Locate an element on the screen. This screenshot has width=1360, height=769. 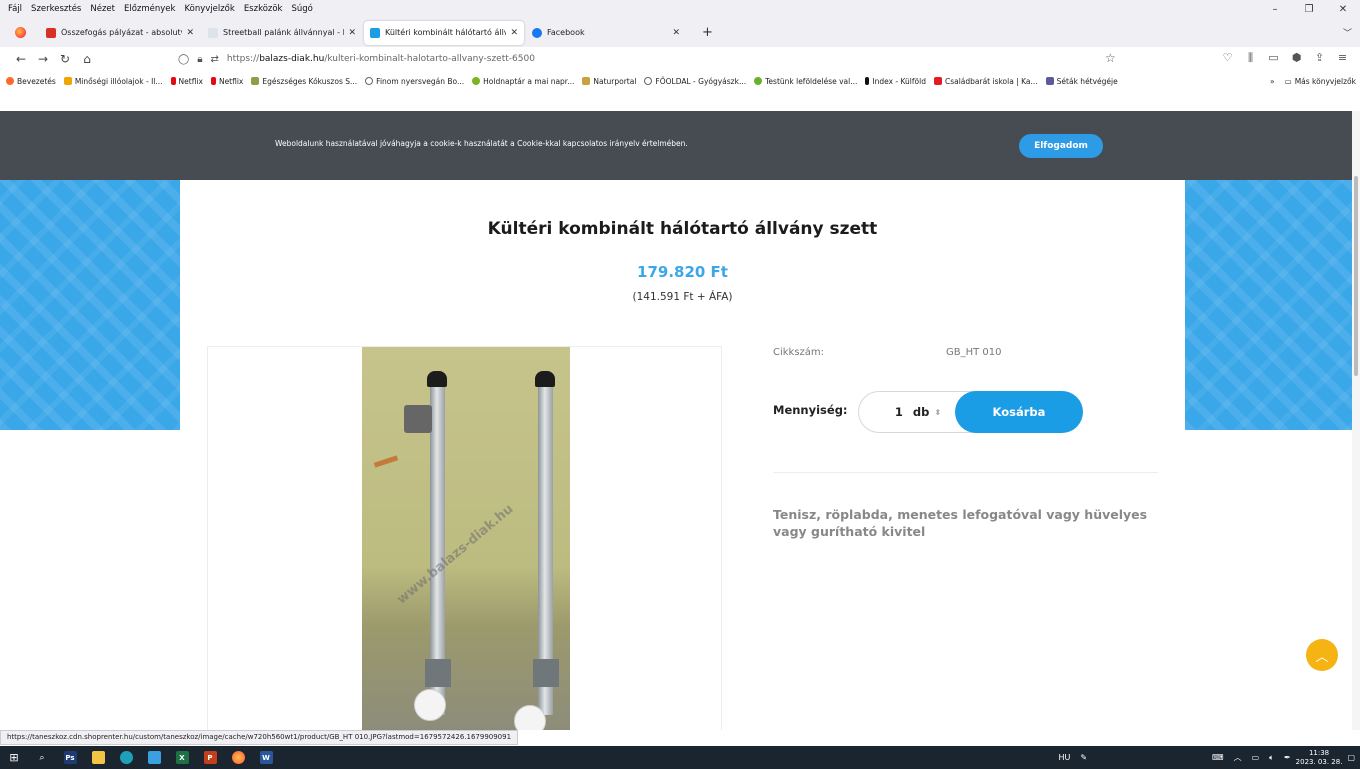
netflix-icon is located at coordinates (213, 81).